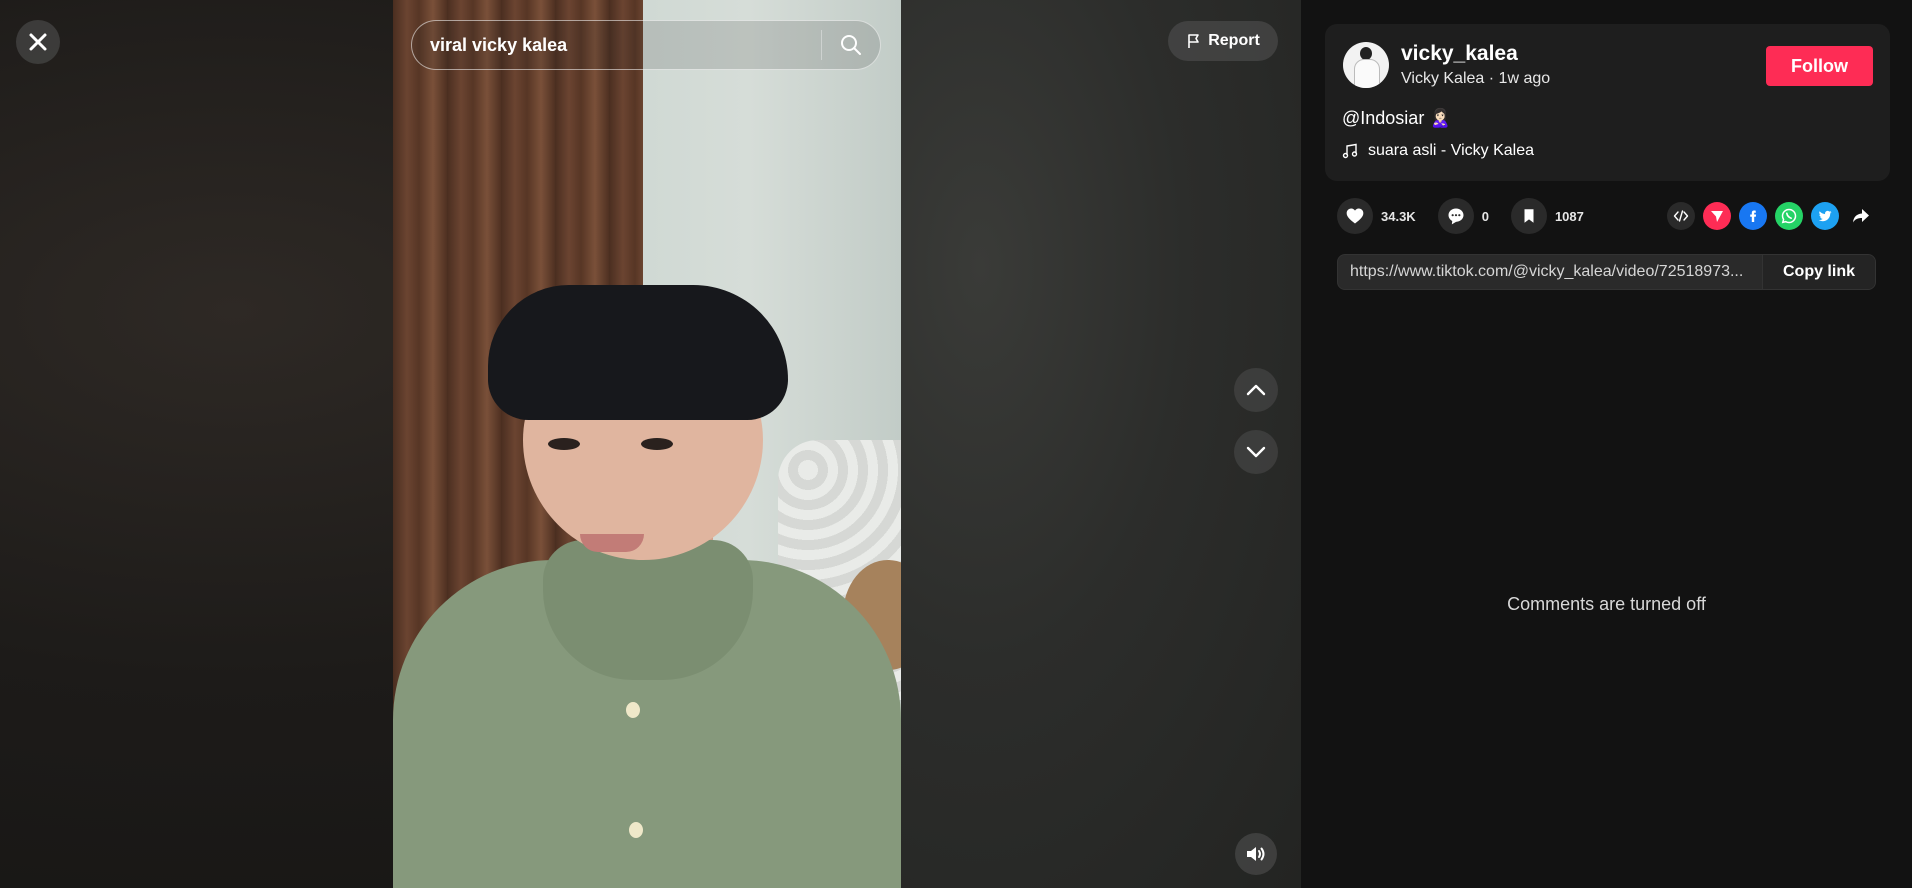 This screenshot has width=1912, height=888. What do you see at coordinates (612, 543) in the screenshot?
I see `video-person-mouth` at bounding box center [612, 543].